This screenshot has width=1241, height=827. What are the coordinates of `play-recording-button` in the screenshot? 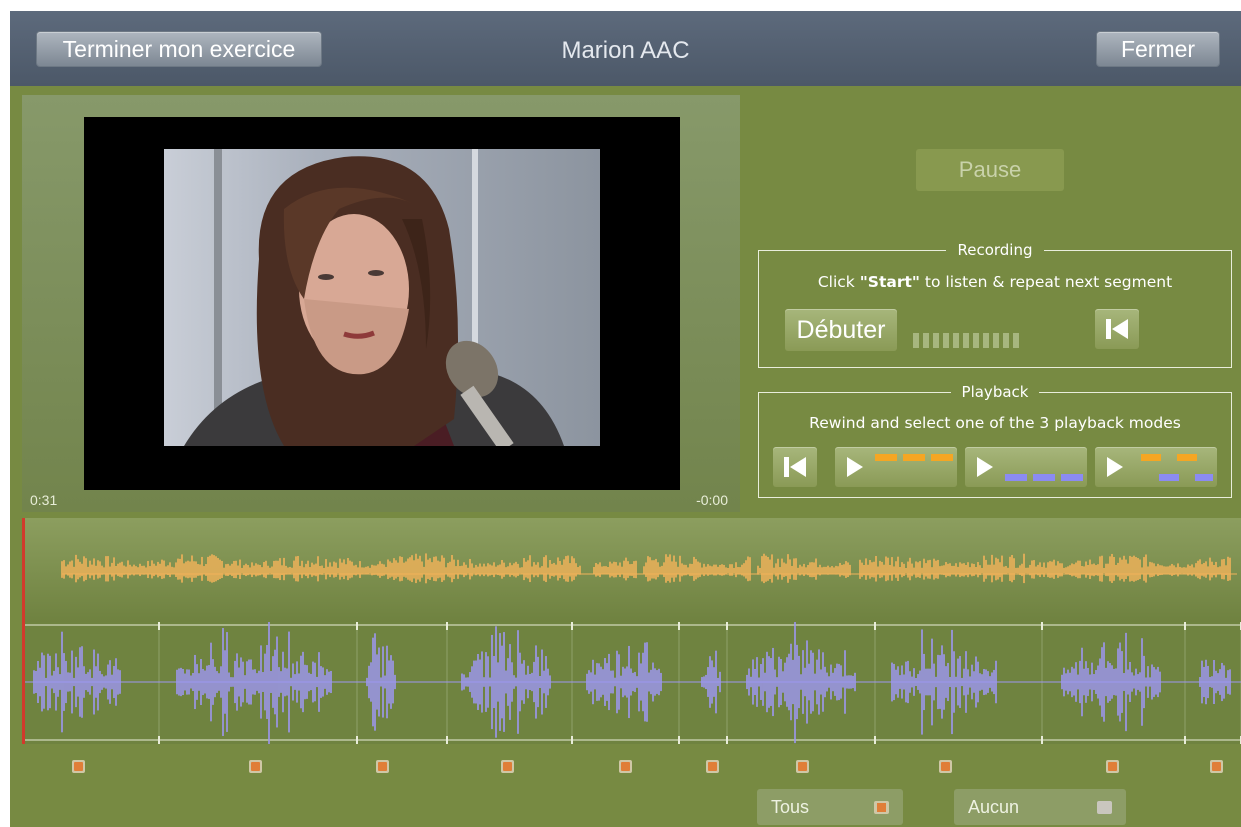 It's located at (1026, 467).